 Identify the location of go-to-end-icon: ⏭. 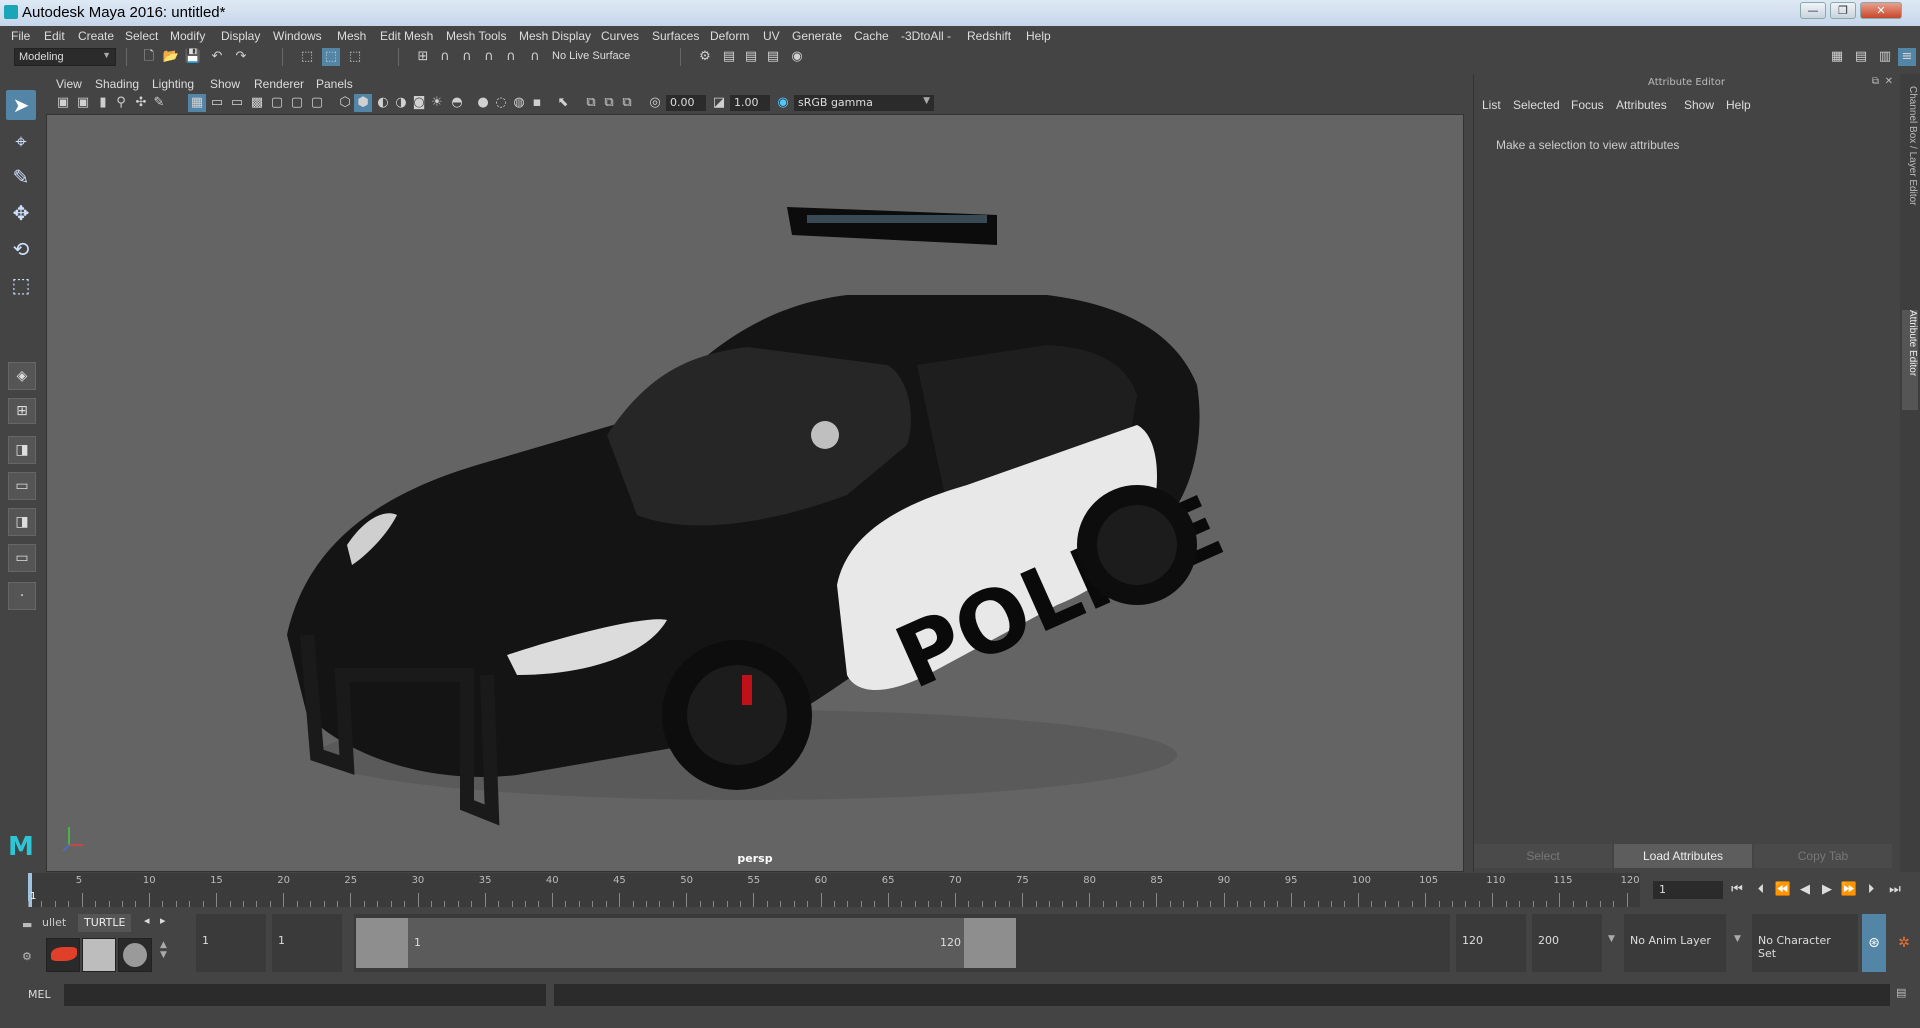
(1895, 890).